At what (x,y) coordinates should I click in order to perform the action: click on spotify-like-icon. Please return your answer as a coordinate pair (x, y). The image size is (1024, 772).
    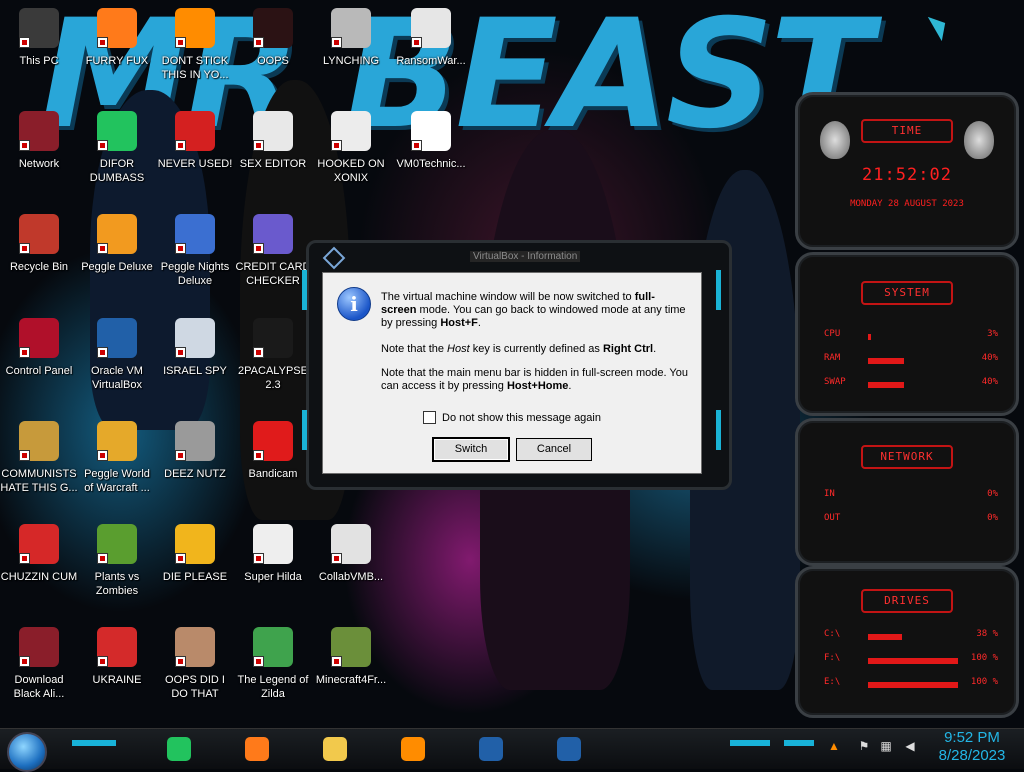
    Looking at the image, I should click on (179, 749).